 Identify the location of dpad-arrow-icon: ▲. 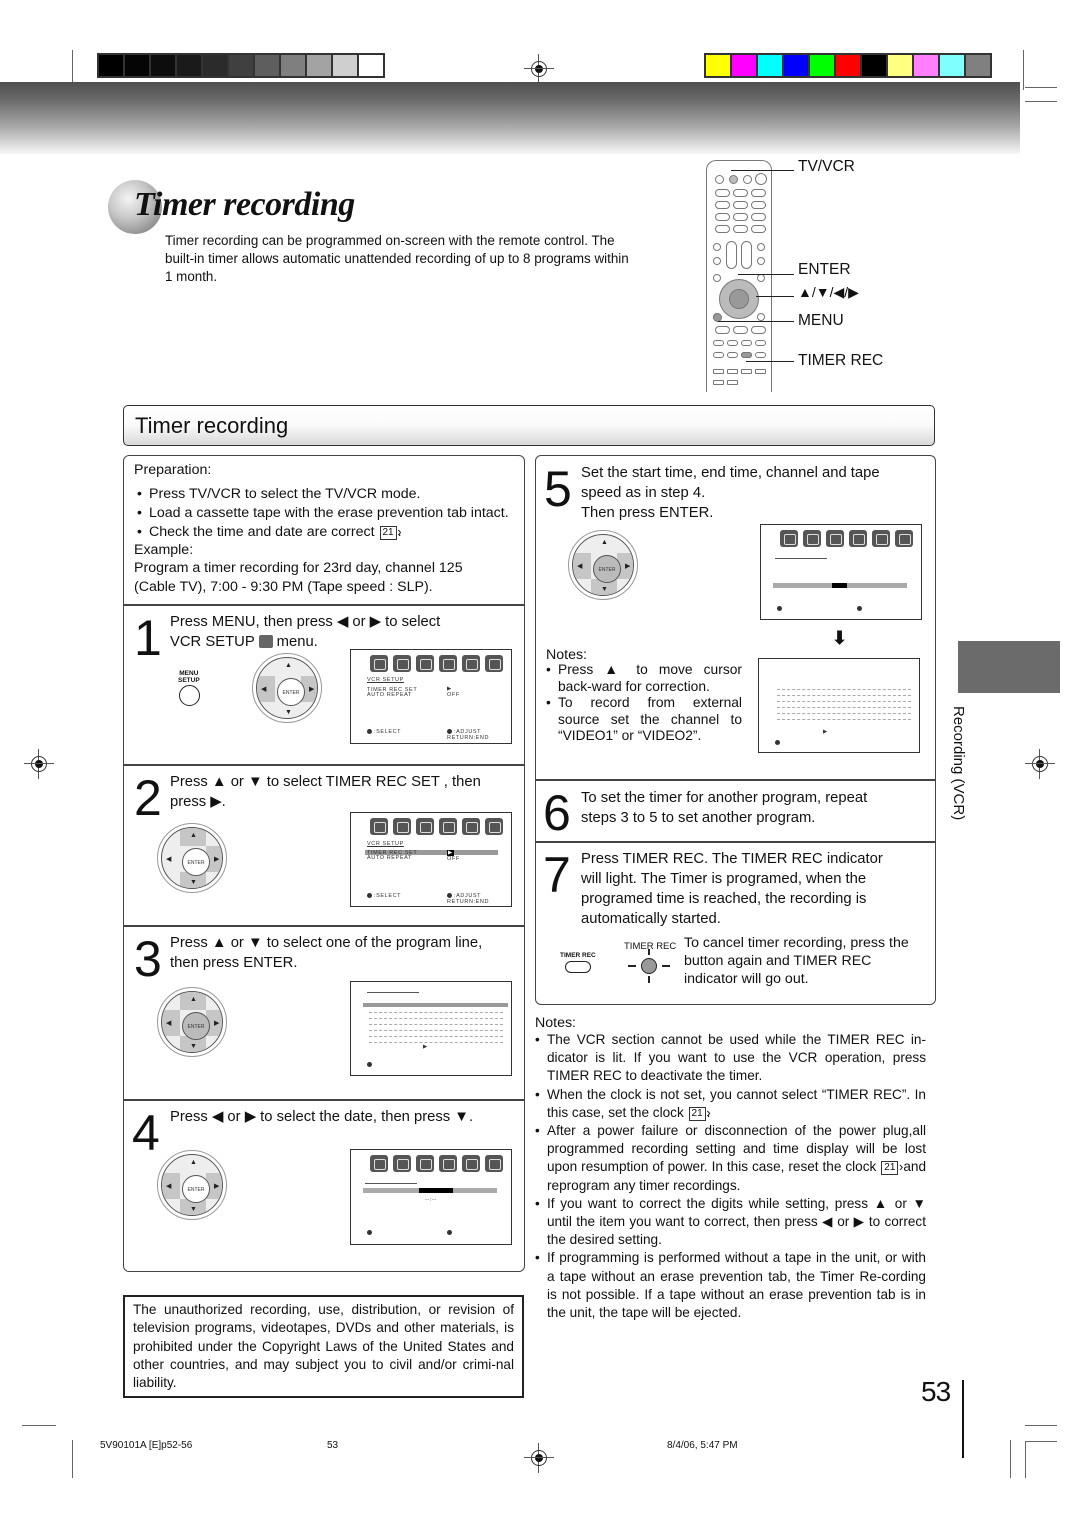
(193, 999).